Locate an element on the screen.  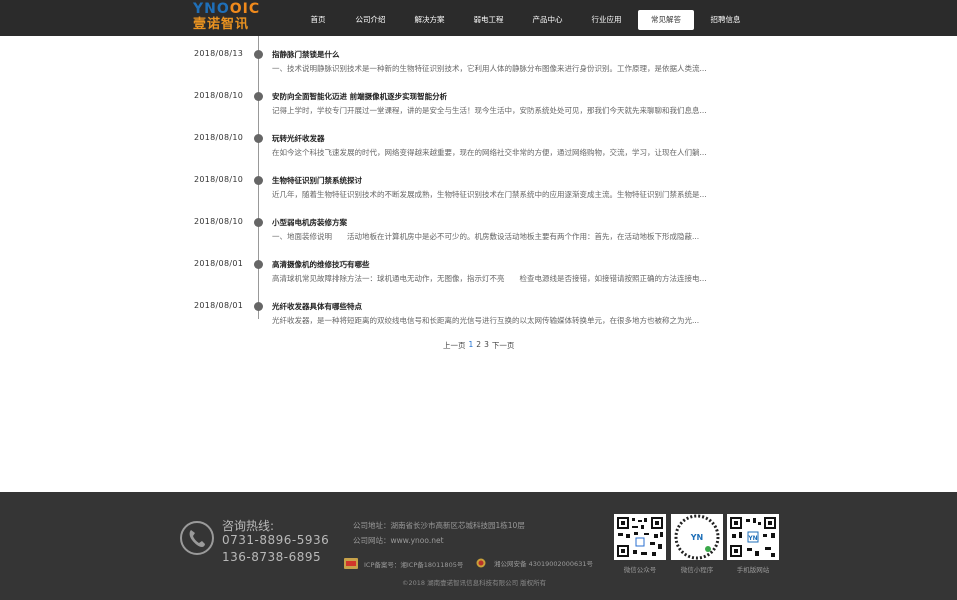
page-link-2: 2 is located at coordinates (478, 345).